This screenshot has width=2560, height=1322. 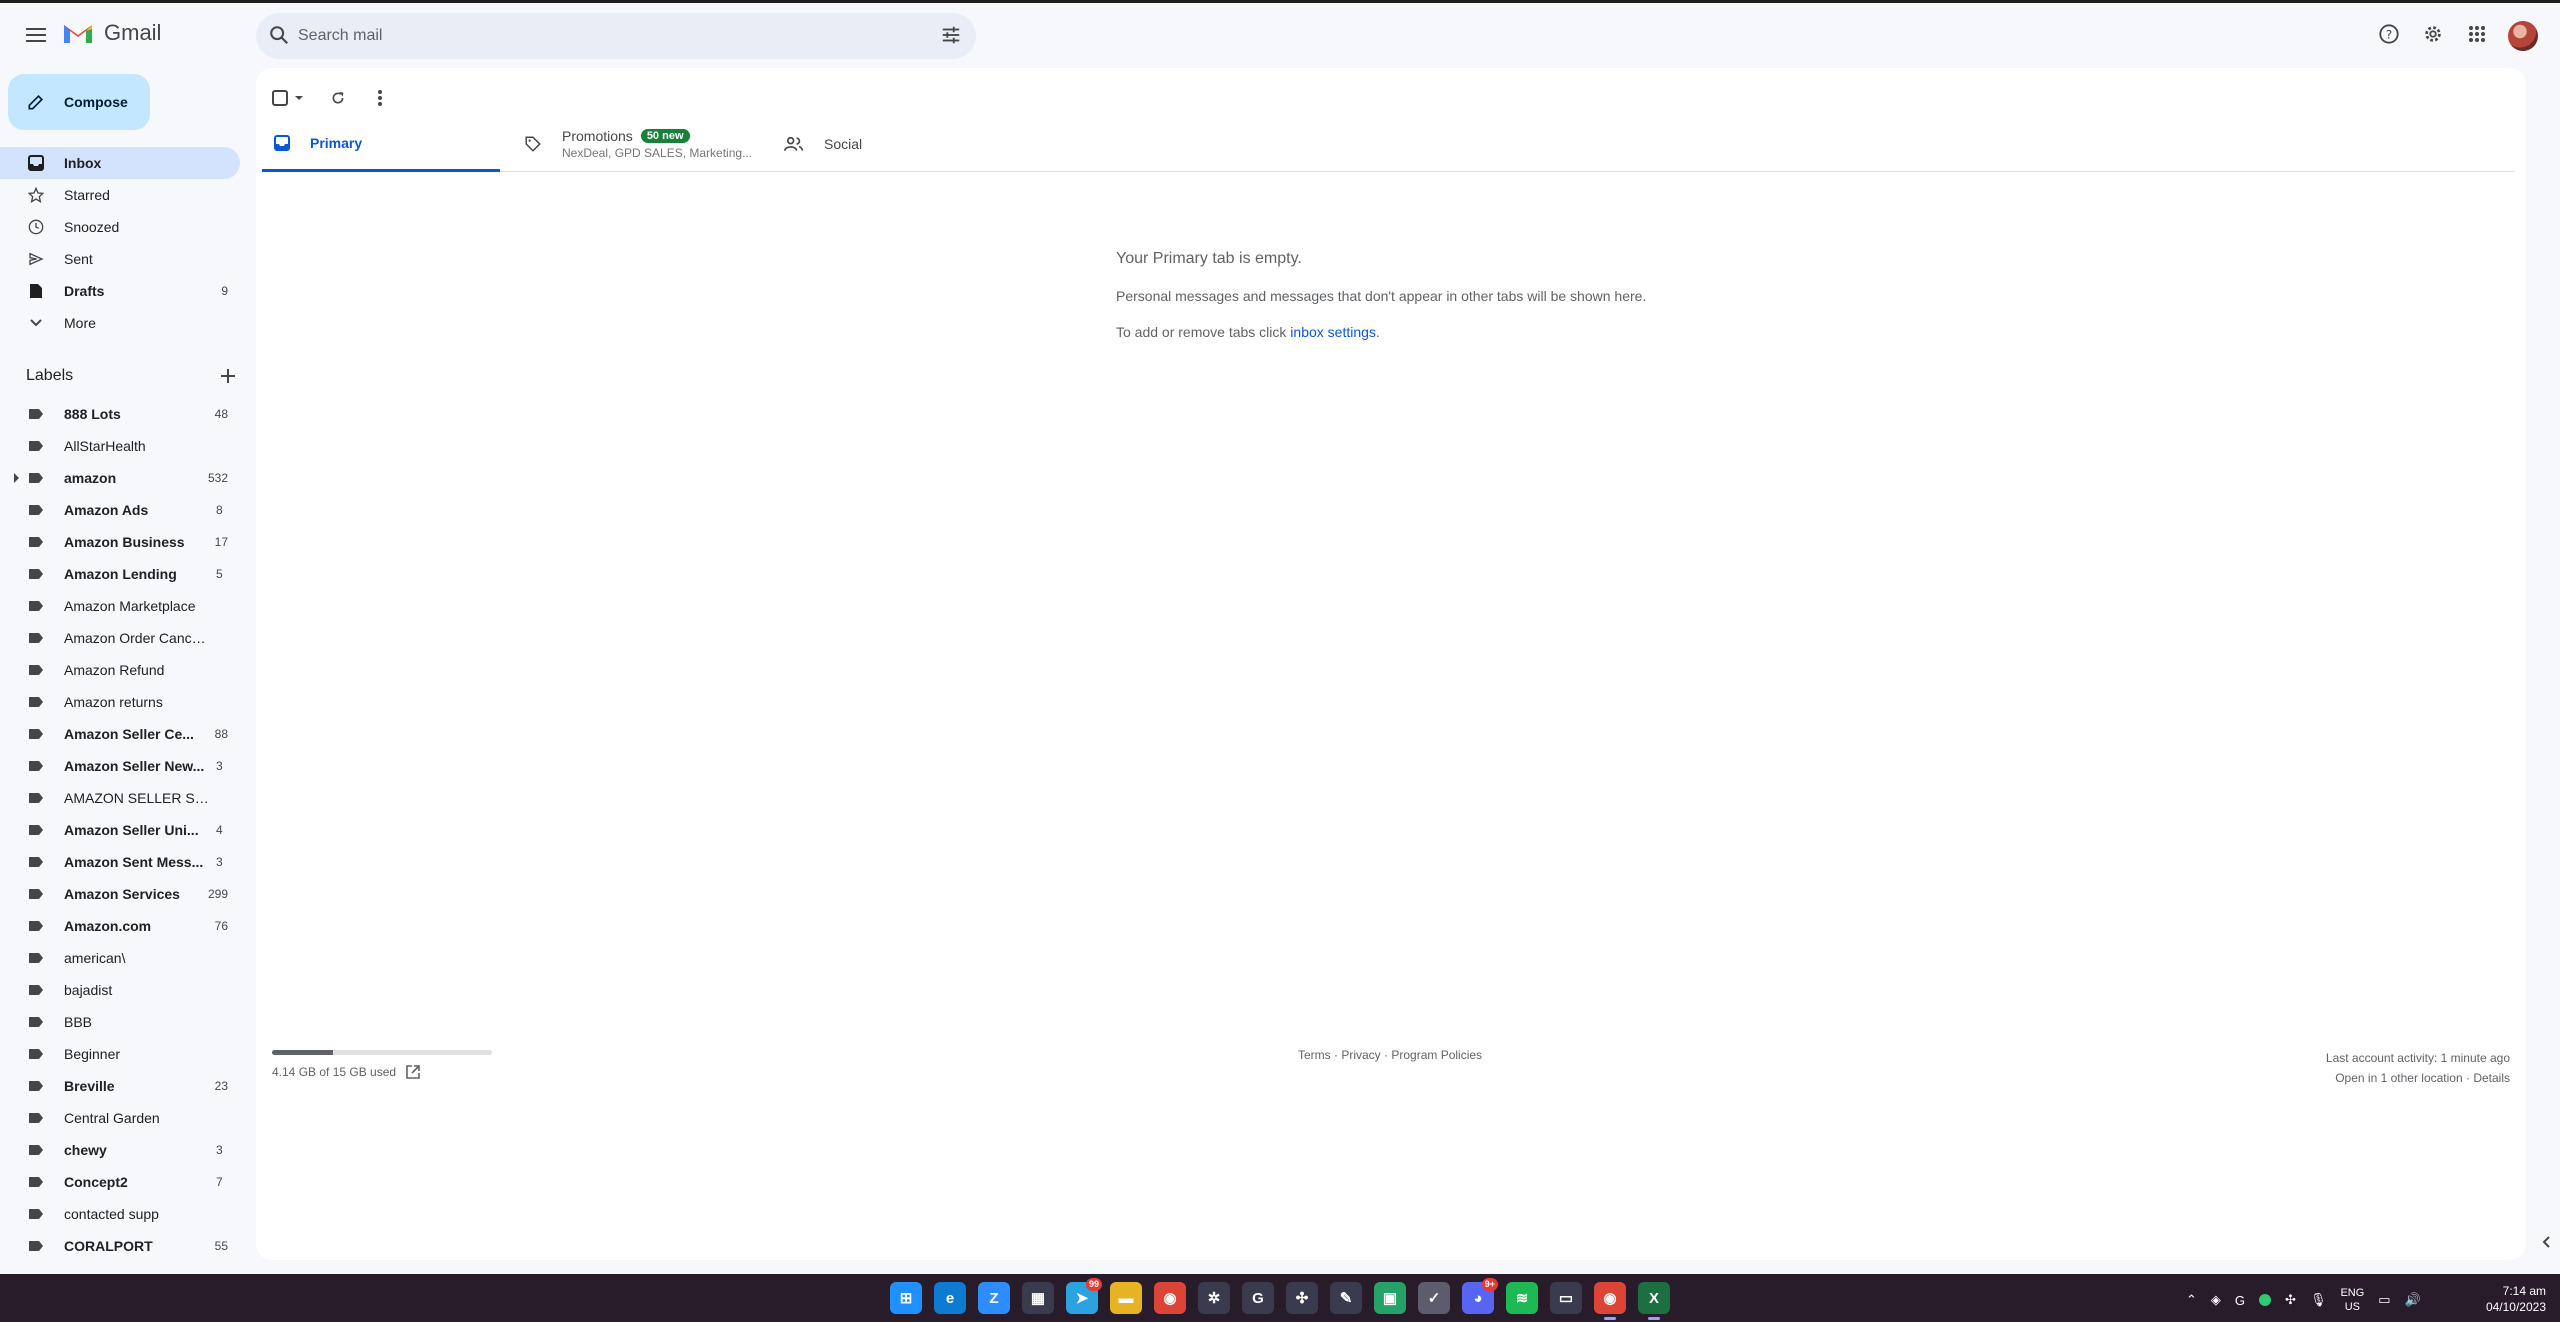 What do you see at coordinates (1302, 1298) in the screenshot?
I see `pinwheel-icon: ✣` at bounding box center [1302, 1298].